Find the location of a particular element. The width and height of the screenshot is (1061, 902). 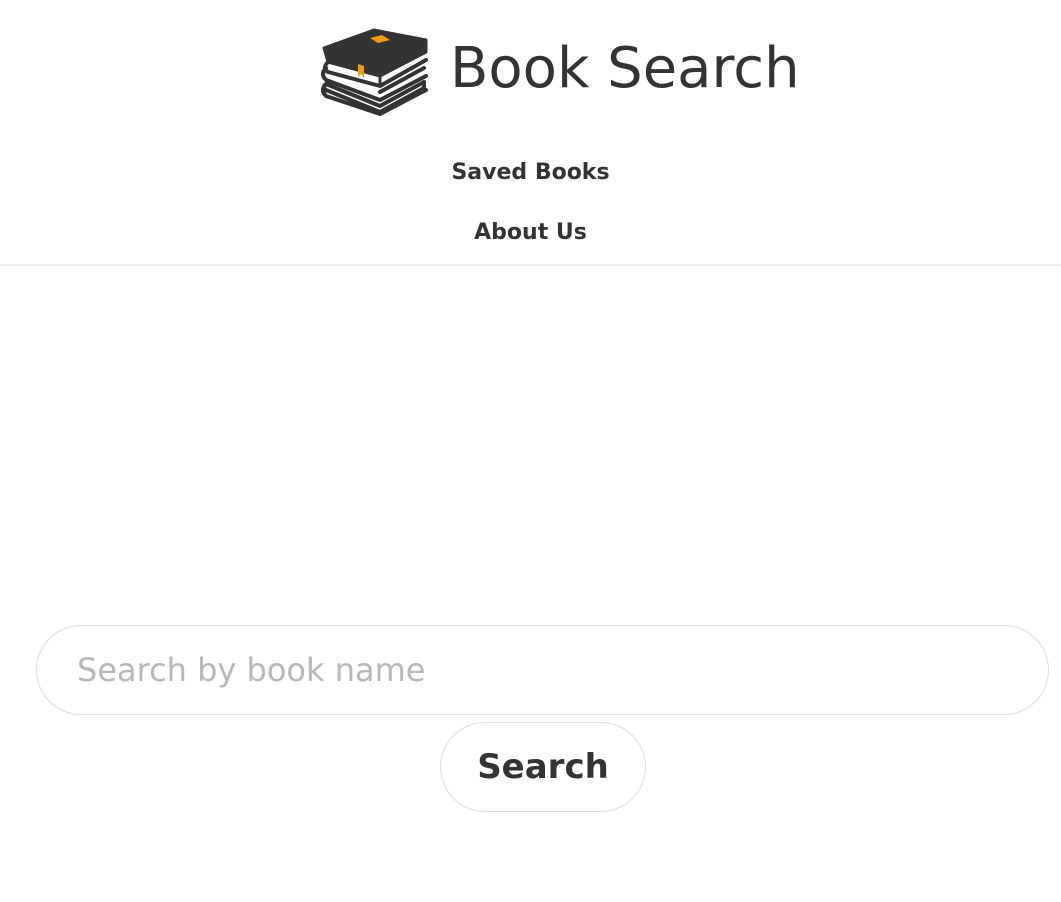

search-button: Search is located at coordinates (543, 767).